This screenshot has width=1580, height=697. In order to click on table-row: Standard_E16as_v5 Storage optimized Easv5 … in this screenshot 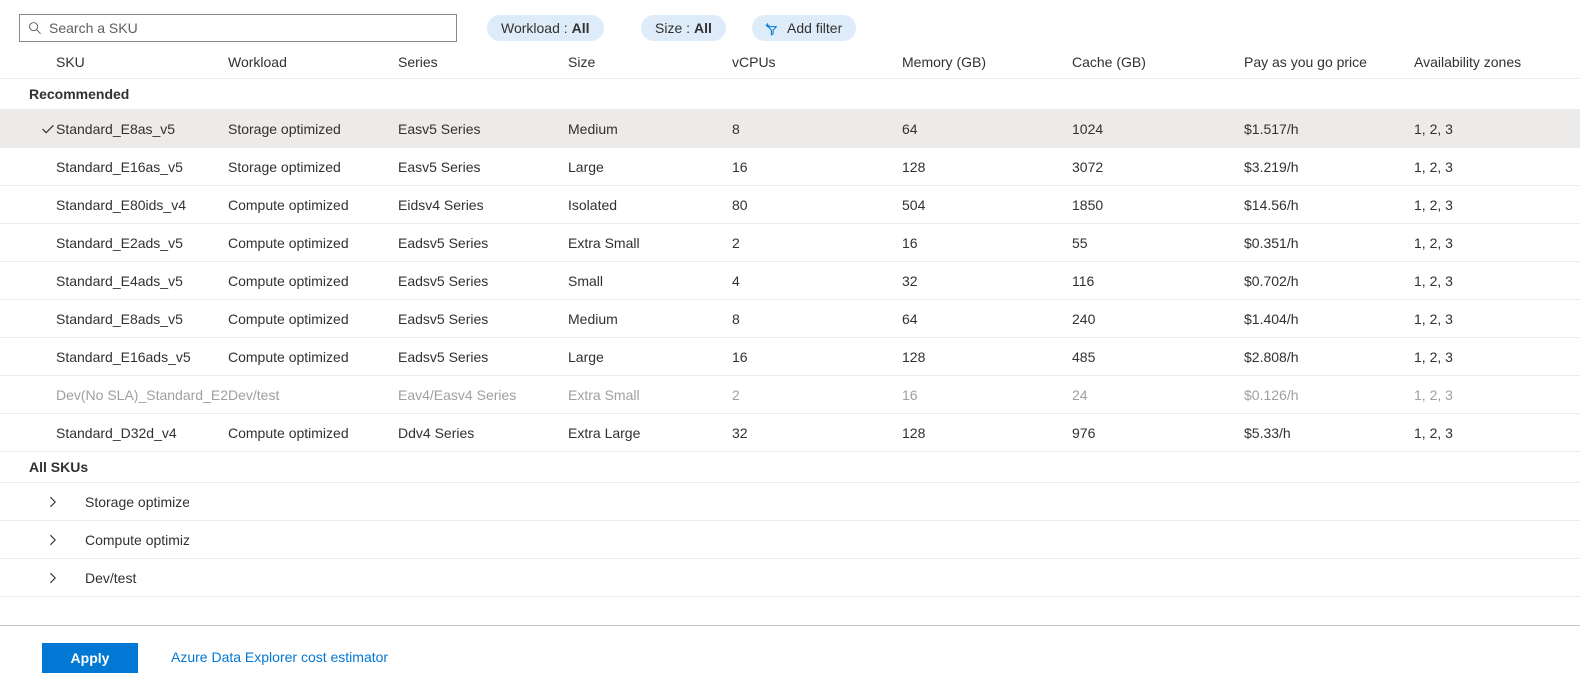, I will do `click(790, 167)`.